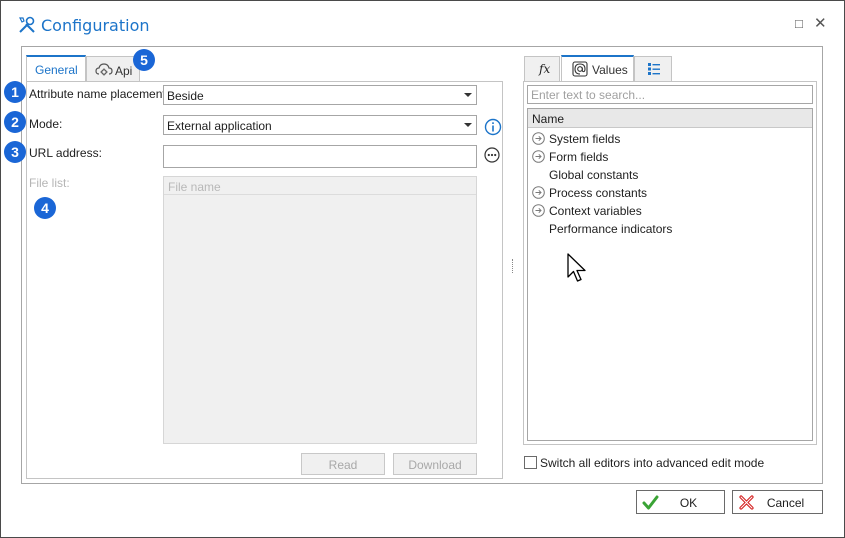 The image size is (845, 538). What do you see at coordinates (435, 464) in the screenshot?
I see `download-button: Download` at bounding box center [435, 464].